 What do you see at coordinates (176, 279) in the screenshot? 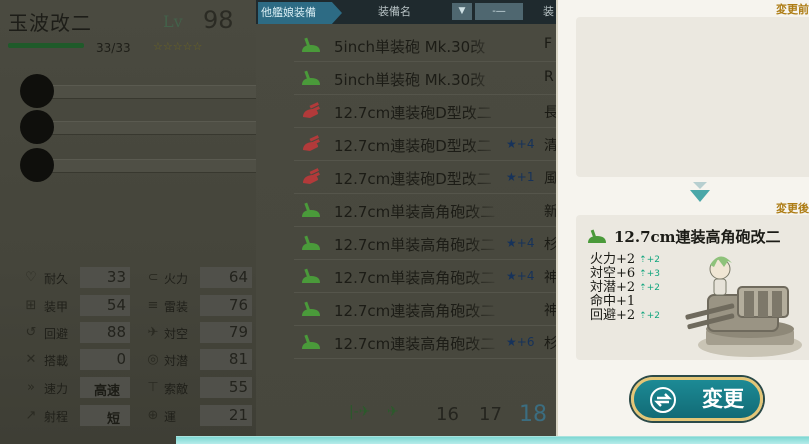
I see `stat-label: 火力` at bounding box center [176, 279].